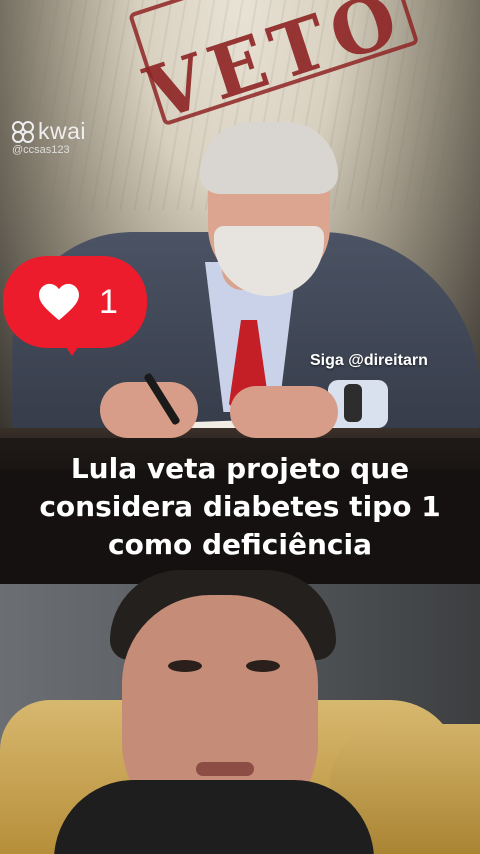  I want to click on like-badge: 1, so click(75, 302).